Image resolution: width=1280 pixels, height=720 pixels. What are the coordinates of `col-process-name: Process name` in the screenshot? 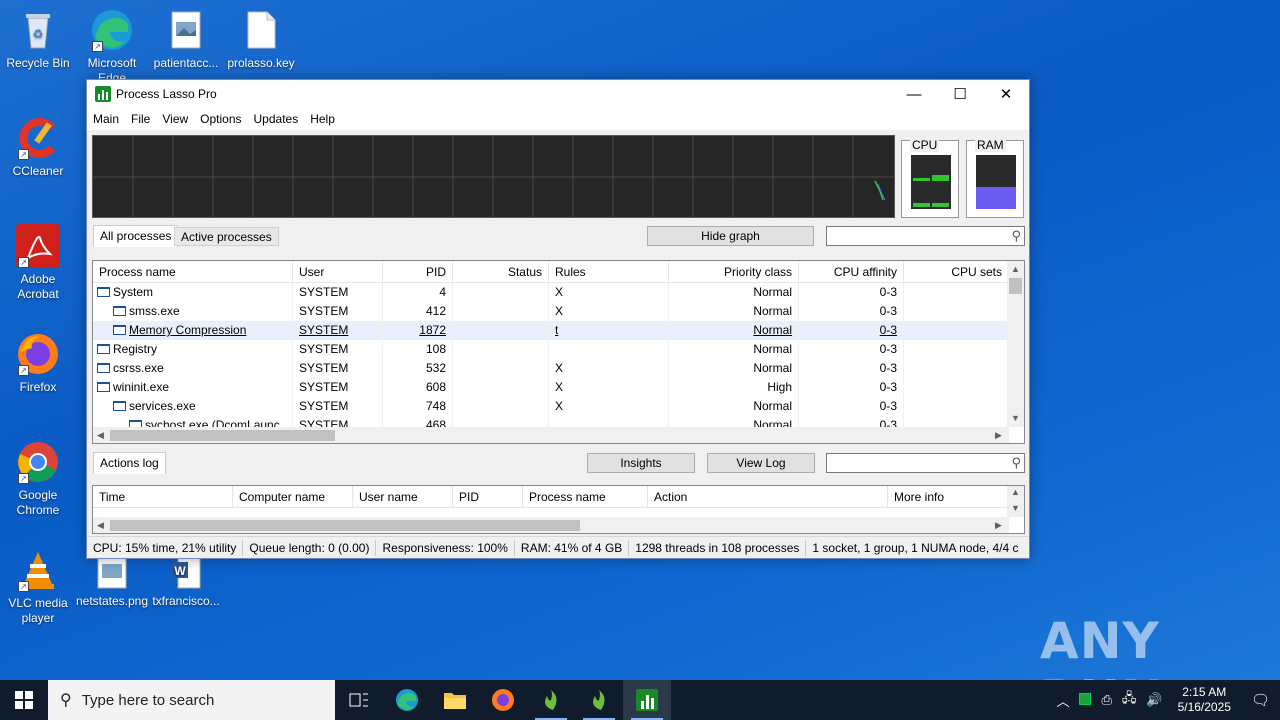 It's located at (193, 271).